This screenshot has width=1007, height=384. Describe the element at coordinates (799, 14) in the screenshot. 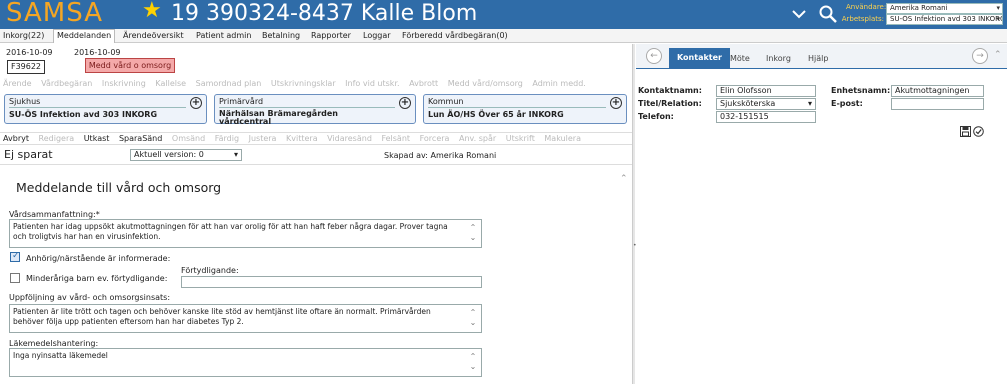

I see `chevron-down-icon` at that location.